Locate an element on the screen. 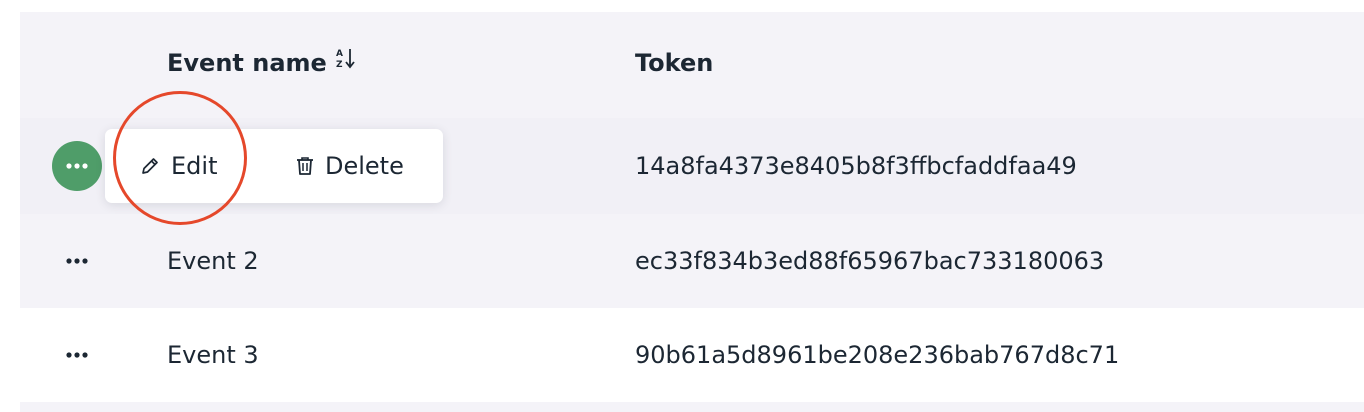 This screenshot has height=412, width=1364. pencil-icon is located at coordinates (150, 166).